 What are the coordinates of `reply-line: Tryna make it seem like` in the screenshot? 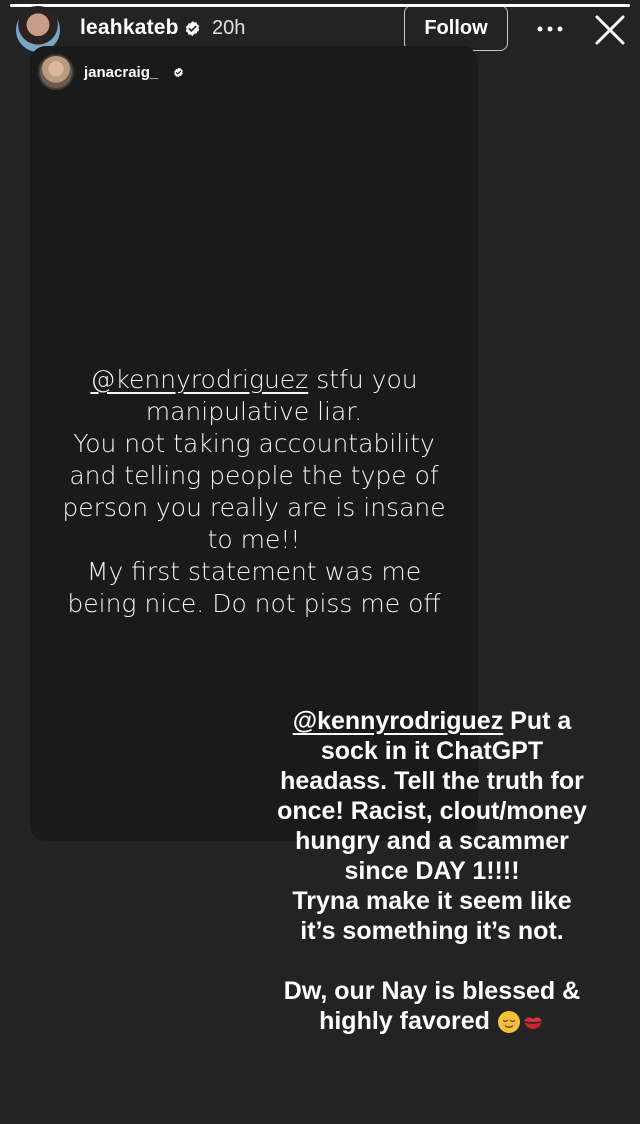 It's located at (432, 901).